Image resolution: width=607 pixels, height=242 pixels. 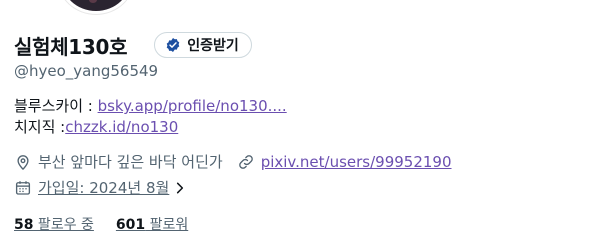 What do you see at coordinates (56, 106) in the screenshot?
I see `bio-bluesky-label: 블루스카이 :` at bounding box center [56, 106].